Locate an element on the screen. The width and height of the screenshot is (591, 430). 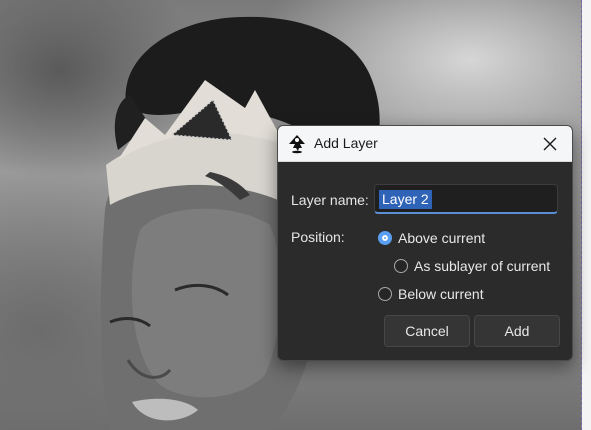
scrollbar-strip is located at coordinates (586, 215).